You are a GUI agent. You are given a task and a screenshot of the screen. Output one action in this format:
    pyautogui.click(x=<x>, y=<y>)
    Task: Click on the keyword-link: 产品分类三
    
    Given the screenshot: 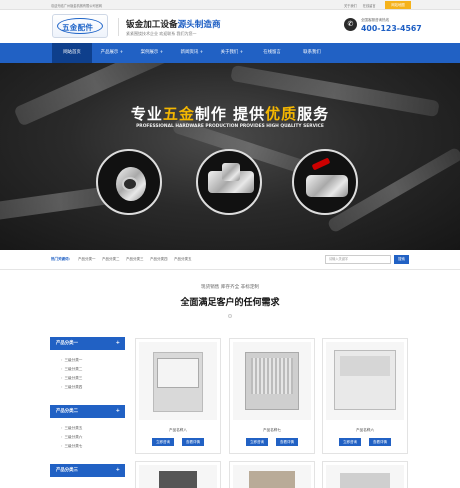 What is the action you would take?
    pyautogui.click(x=135, y=259)
    